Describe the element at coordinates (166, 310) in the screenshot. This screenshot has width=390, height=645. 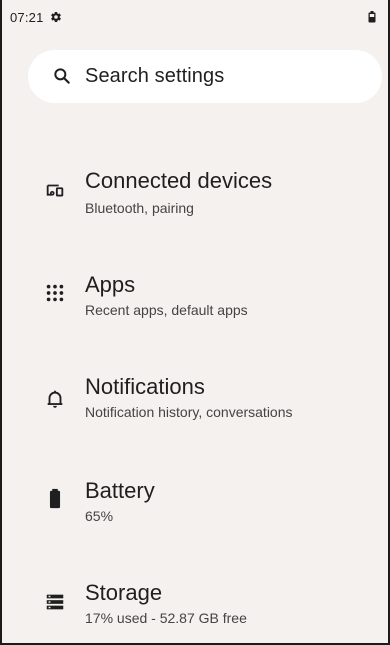
I see `item-subtitle: Recent apps, default apps` at that location.